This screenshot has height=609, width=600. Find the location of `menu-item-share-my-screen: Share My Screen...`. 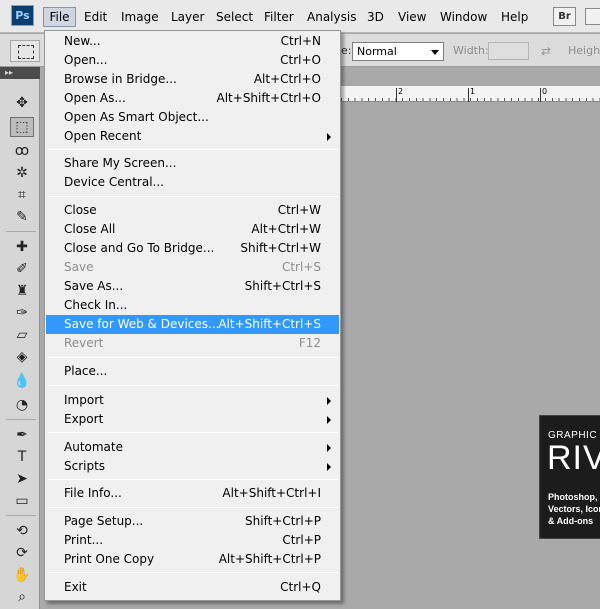

menu-item-share-my-screen: Share My Screen... is located at coordinates (192, 163).